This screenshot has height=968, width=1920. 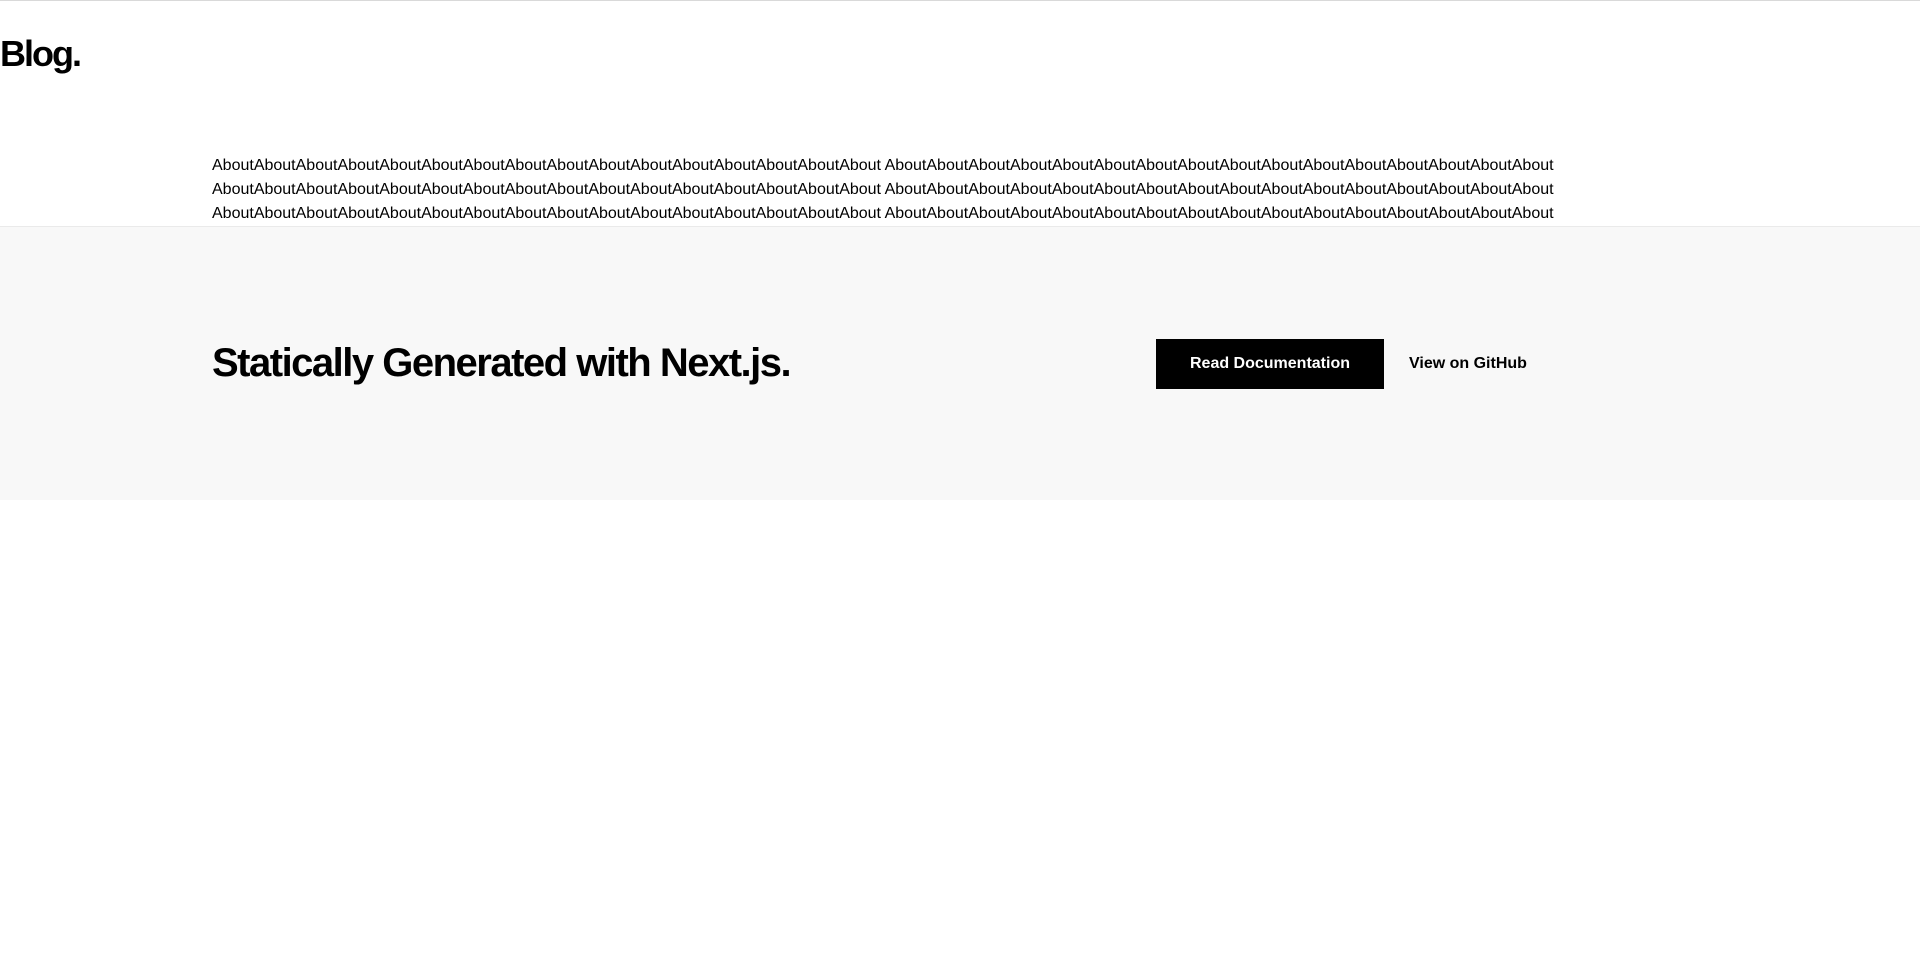 I want to click on brand-title-link: Blog., so click(x=41, y=54).